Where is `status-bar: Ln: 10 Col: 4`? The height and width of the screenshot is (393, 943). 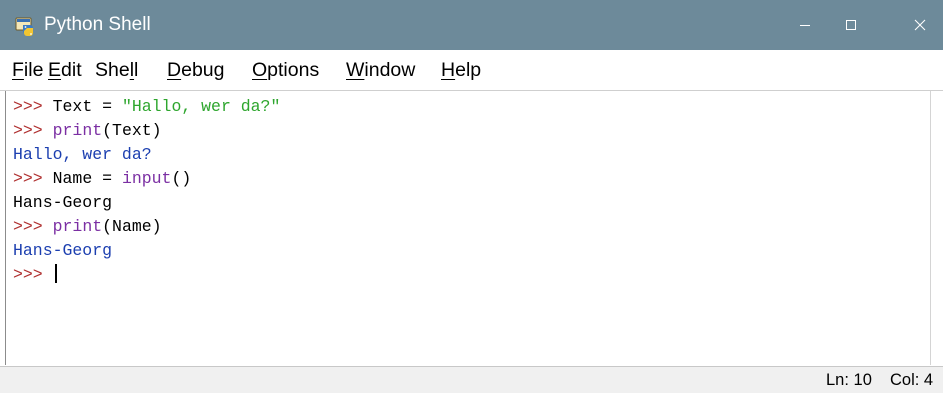
status-bar: Ln: 10 Col: 4 is located at coordinates (471, 379).